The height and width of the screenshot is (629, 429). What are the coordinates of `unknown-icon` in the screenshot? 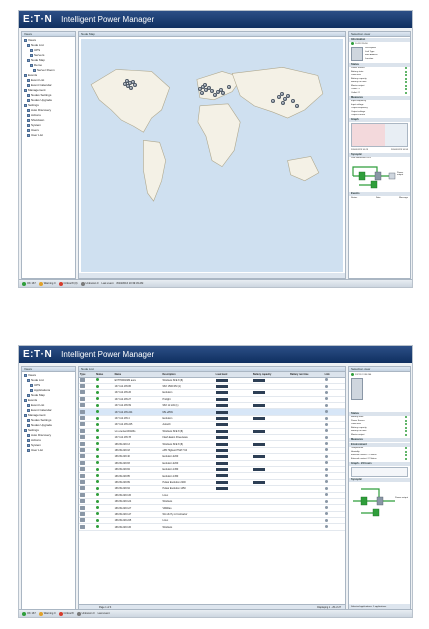 It's located at (78, 613).